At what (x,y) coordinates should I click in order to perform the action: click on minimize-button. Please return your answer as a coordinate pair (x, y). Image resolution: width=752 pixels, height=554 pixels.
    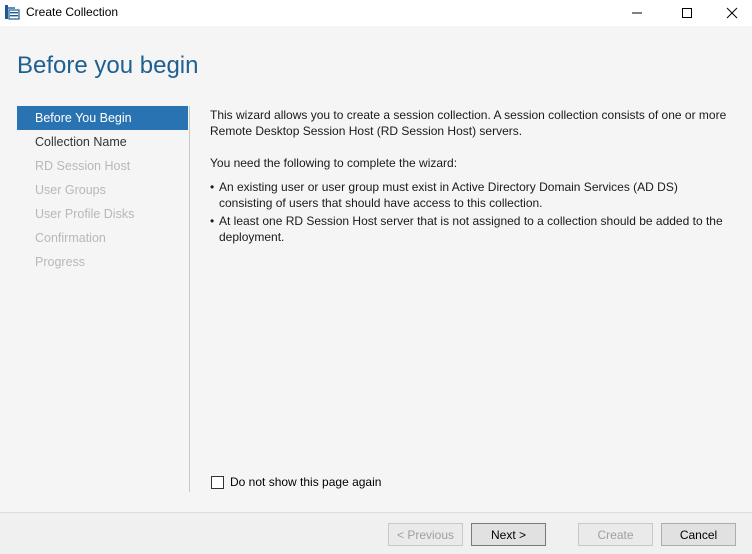
    Looking at the image, I should click on (637, 12).